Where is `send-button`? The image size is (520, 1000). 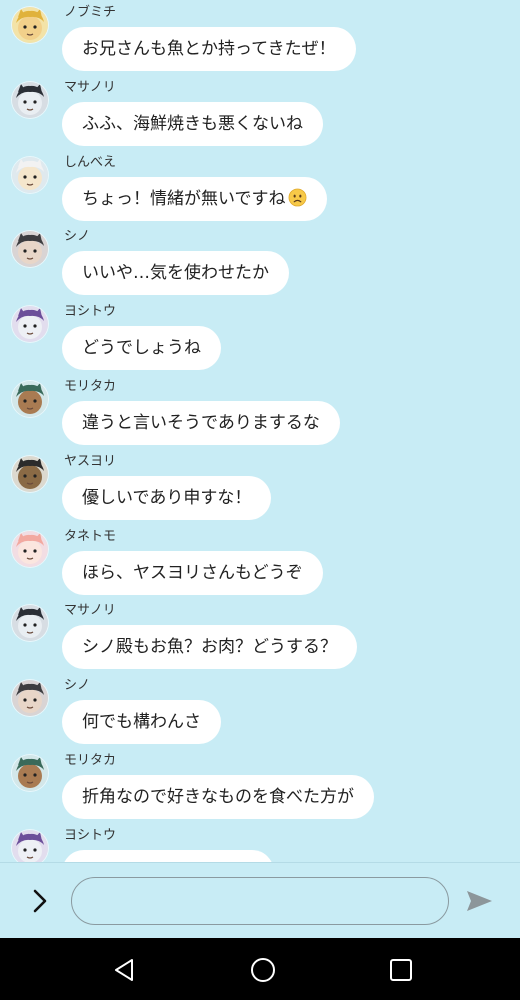
send-button is located at coordinates (479, 901).